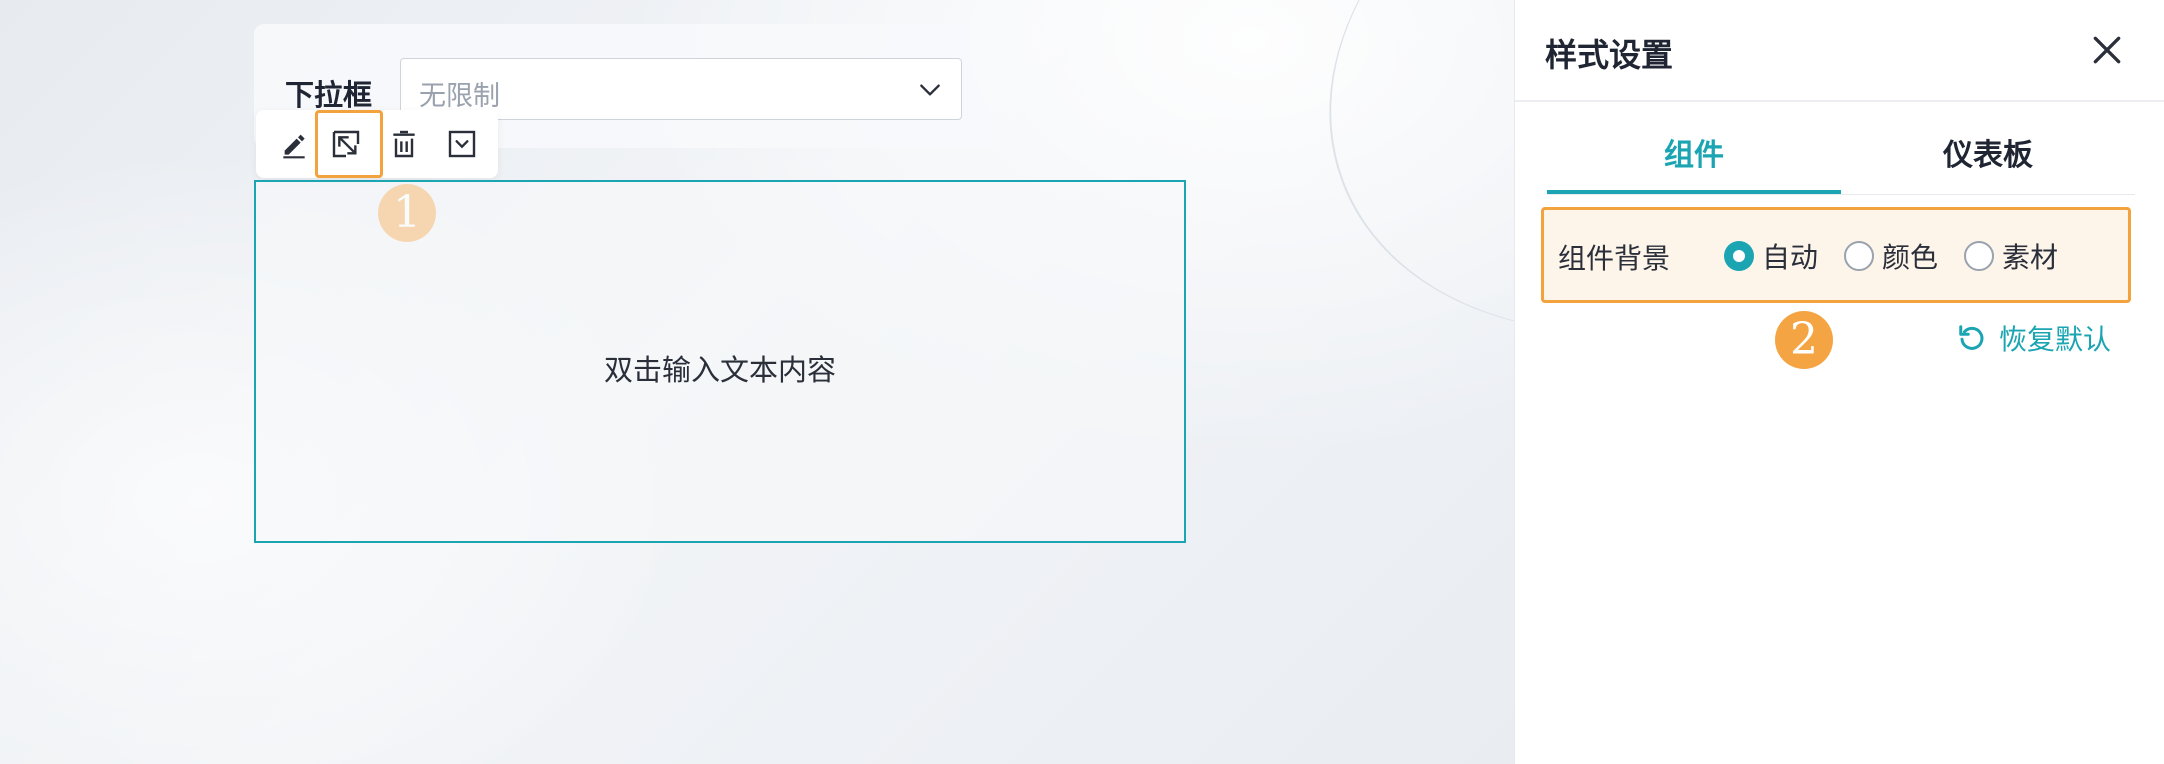 This screenshot has width=2164, height=764. Describe the element at coordinates (1609, 55) in the screenshot. I see `panel-title: 样式设置` at that location.